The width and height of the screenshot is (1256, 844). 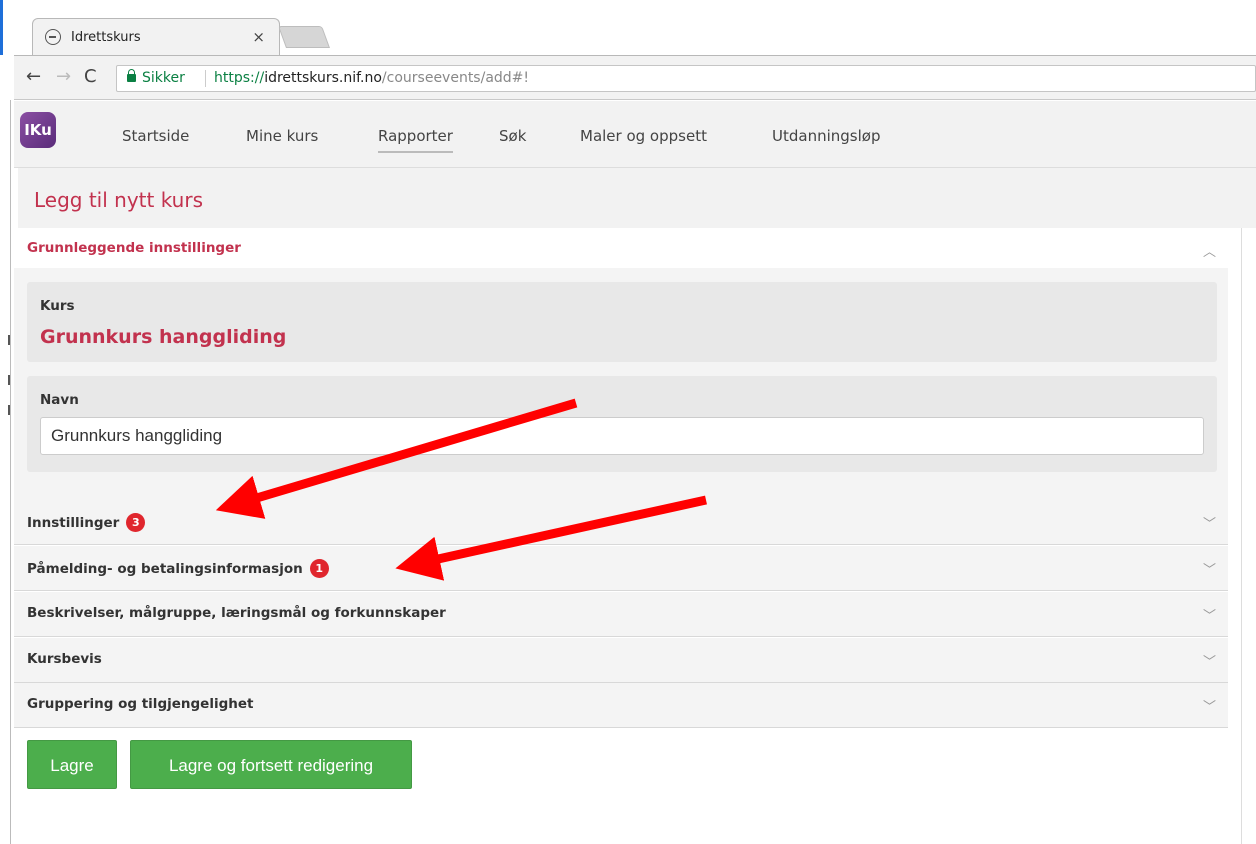 What do you see at coordinates (53, 37) in the screenshot?
I see `site-favicon-icon` at bounding box center [53, 37].